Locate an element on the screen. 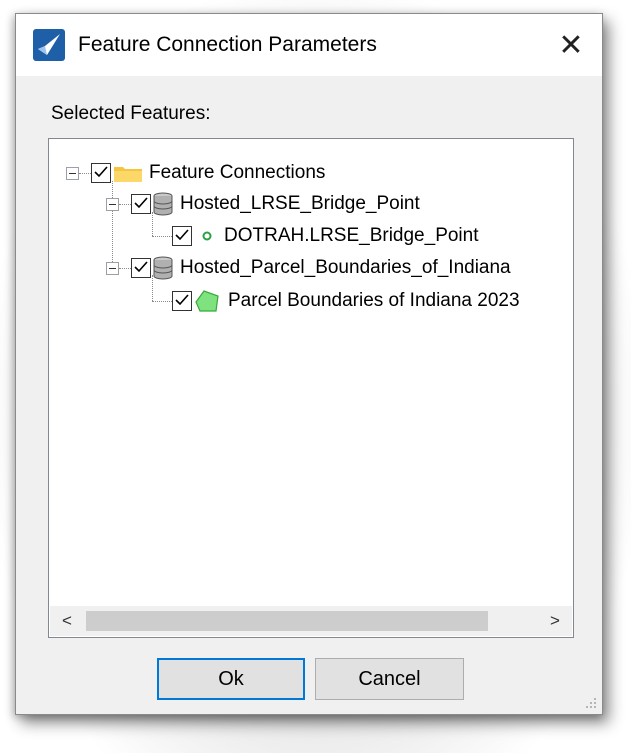 This screenshot has height=753, width=631. bridge-connection-checkbox is located at coordinates (141, 204).